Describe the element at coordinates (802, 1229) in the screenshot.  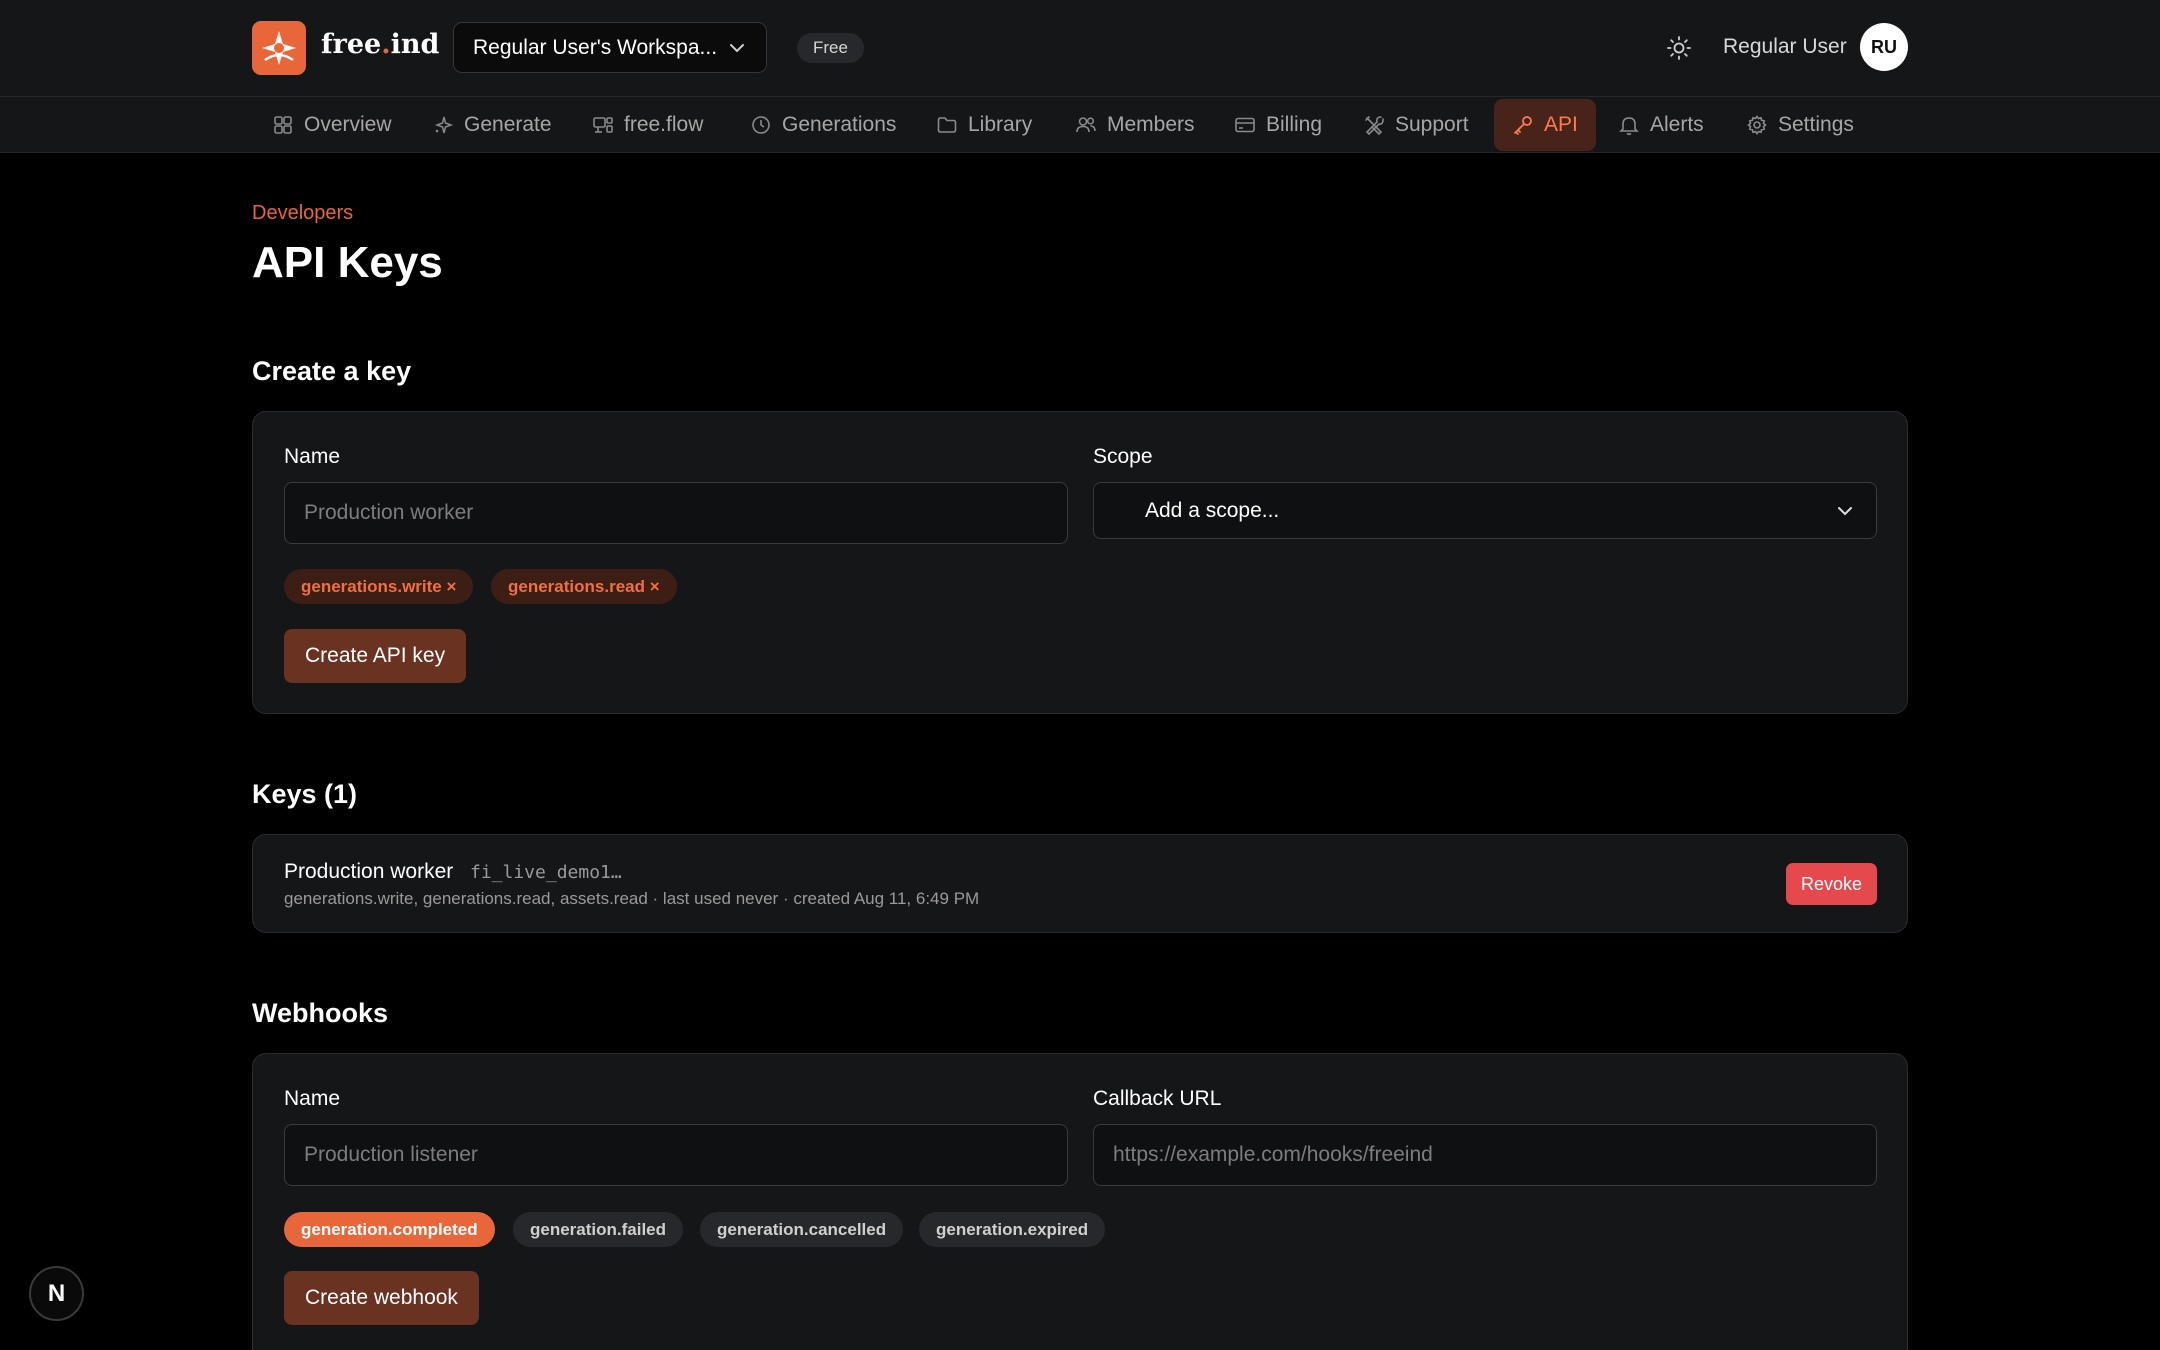
I see `event-chip-generation-cancelled: generation.cancelled` at that location.